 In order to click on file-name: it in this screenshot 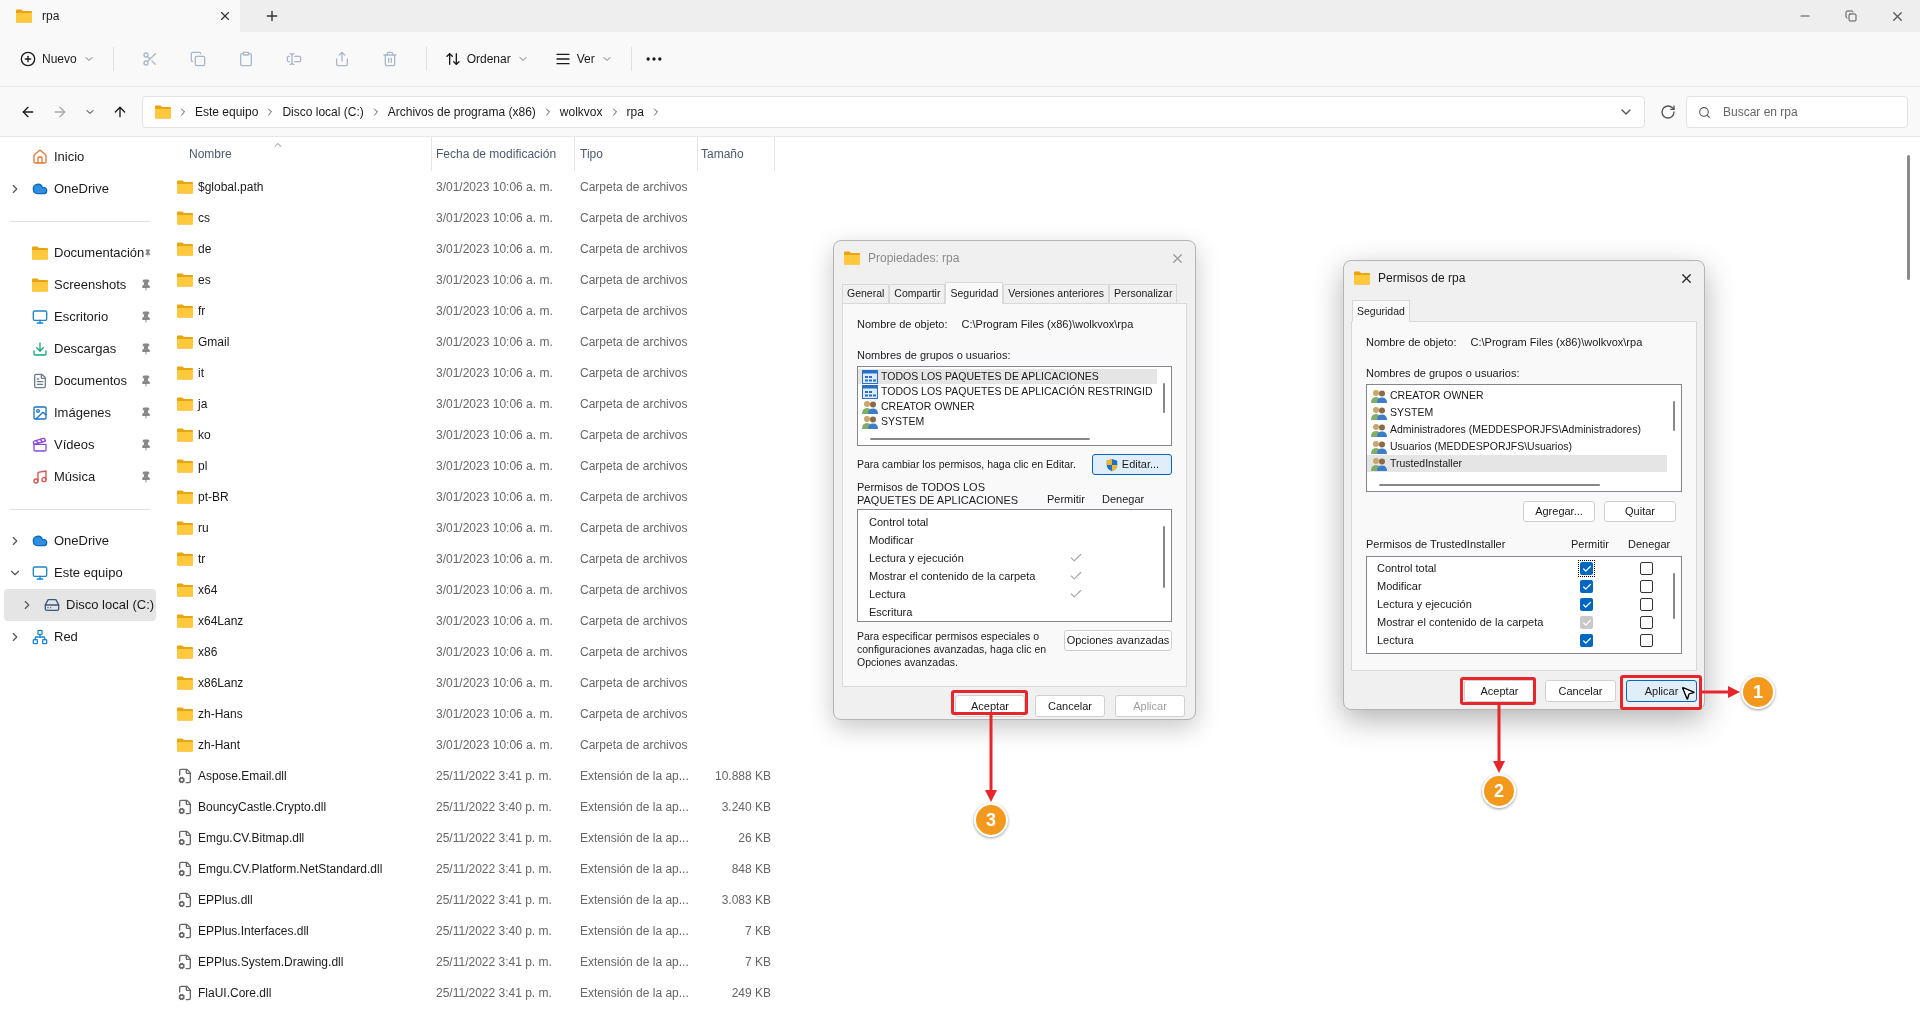, I will do `click(201, 372)`.